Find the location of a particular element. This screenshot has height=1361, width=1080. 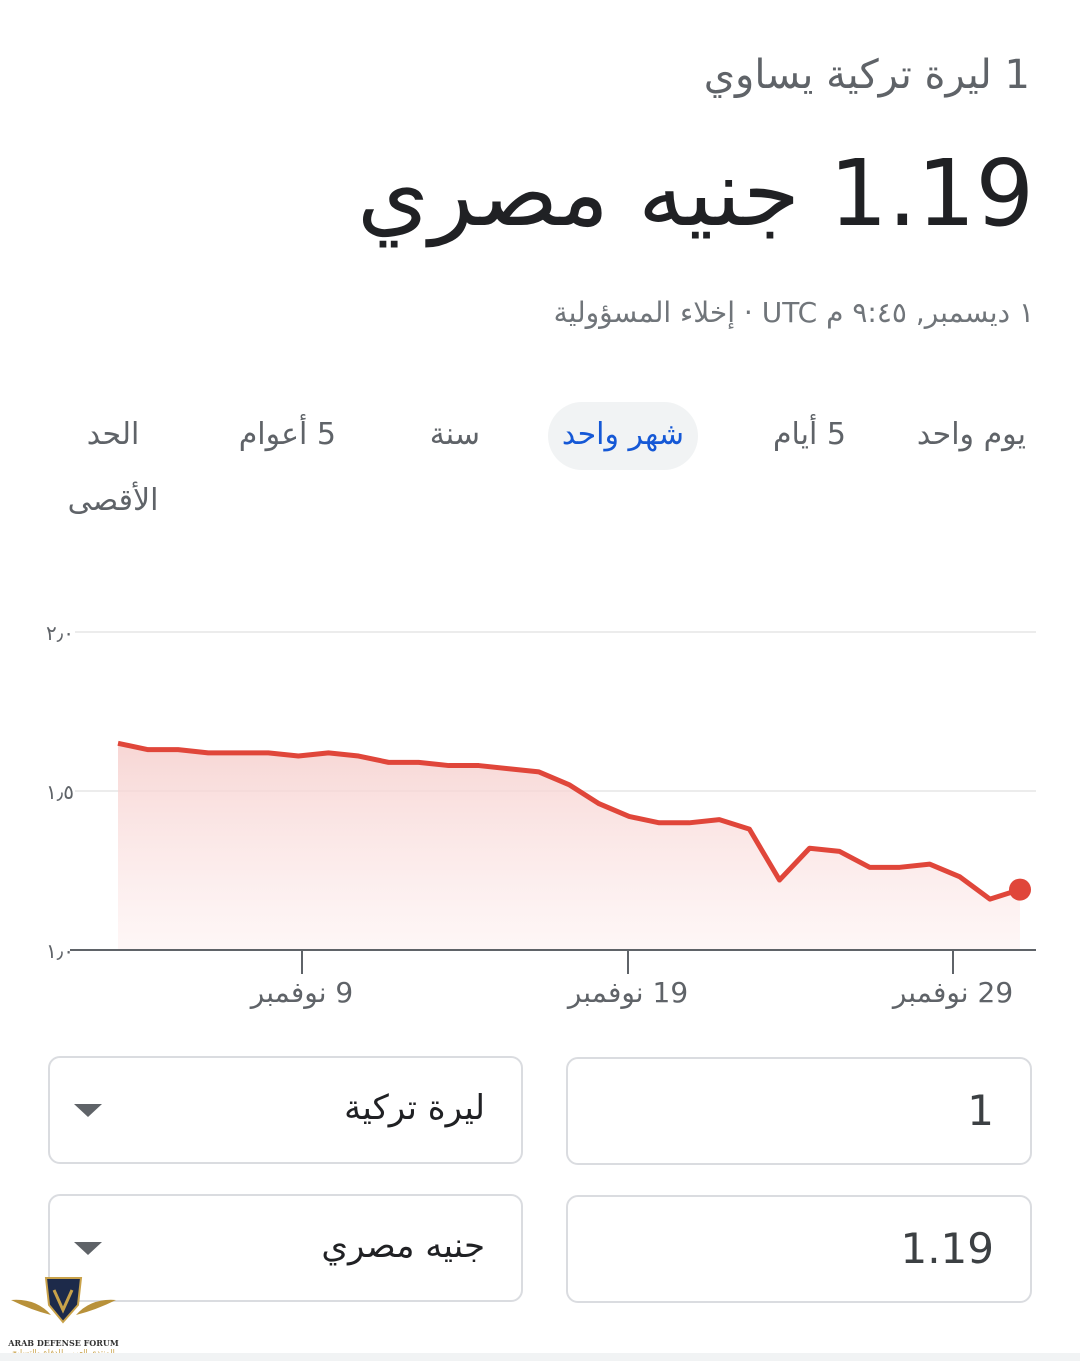

x-tick-label: 19 نوفمبر is located at coordinates (627, 992).